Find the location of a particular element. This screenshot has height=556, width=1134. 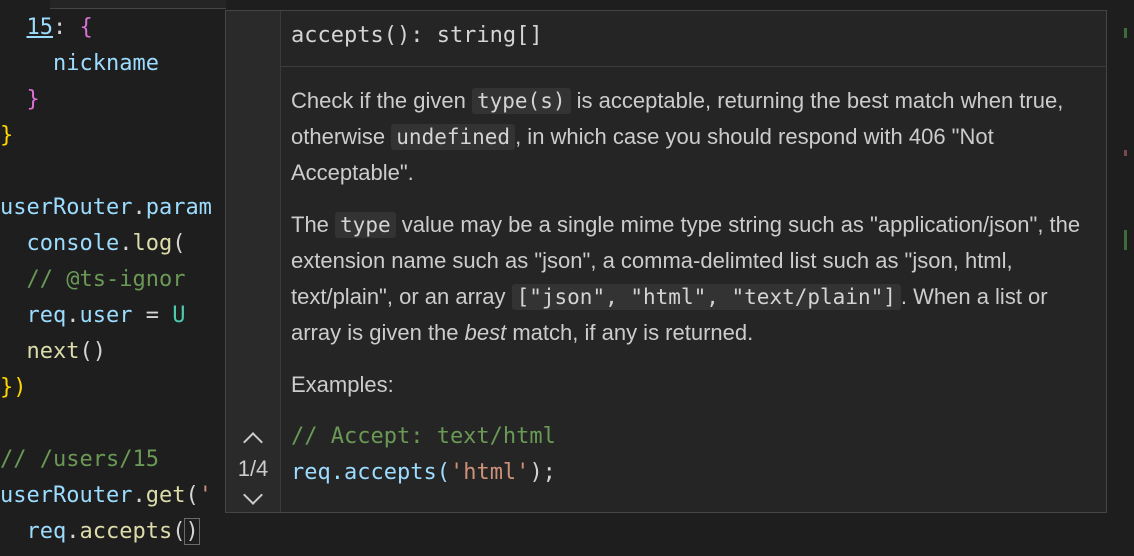

code-token: log is located at coordinates (152, 243).